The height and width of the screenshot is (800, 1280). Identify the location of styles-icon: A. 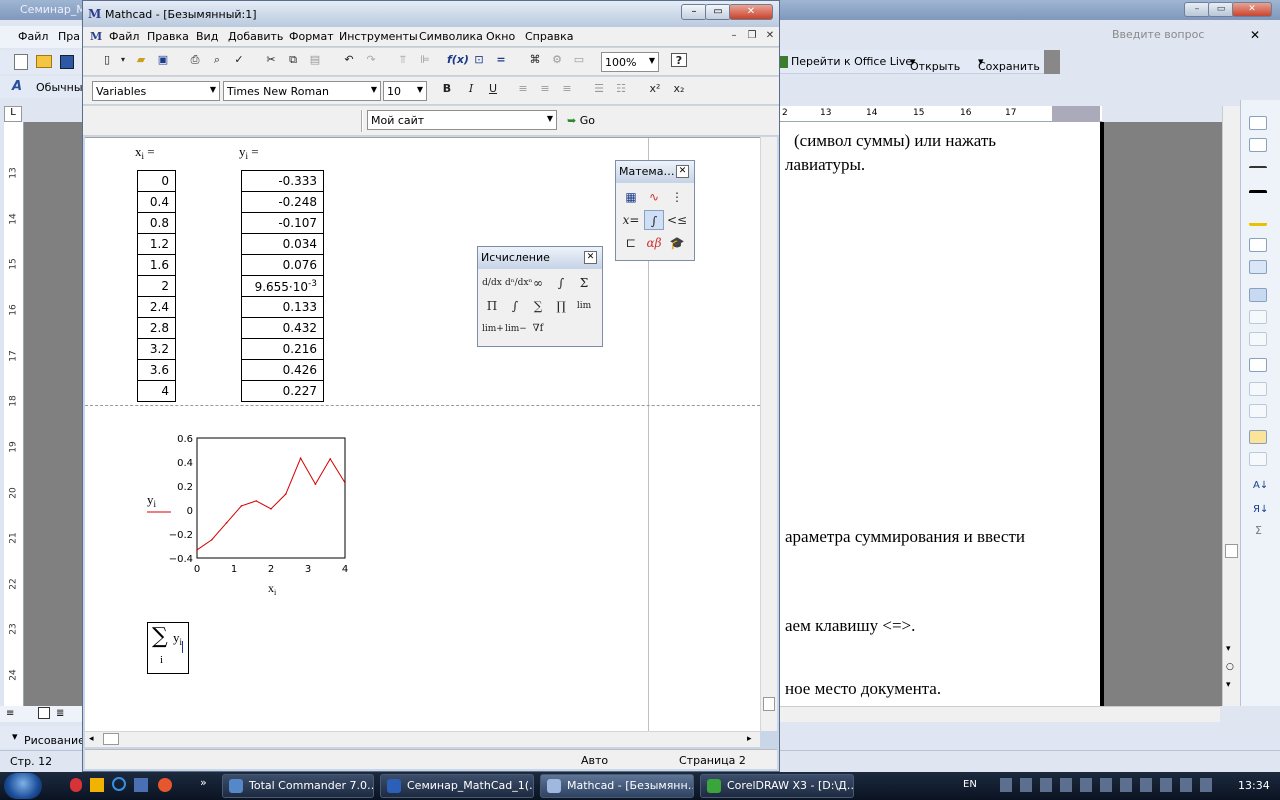
(17, 86).